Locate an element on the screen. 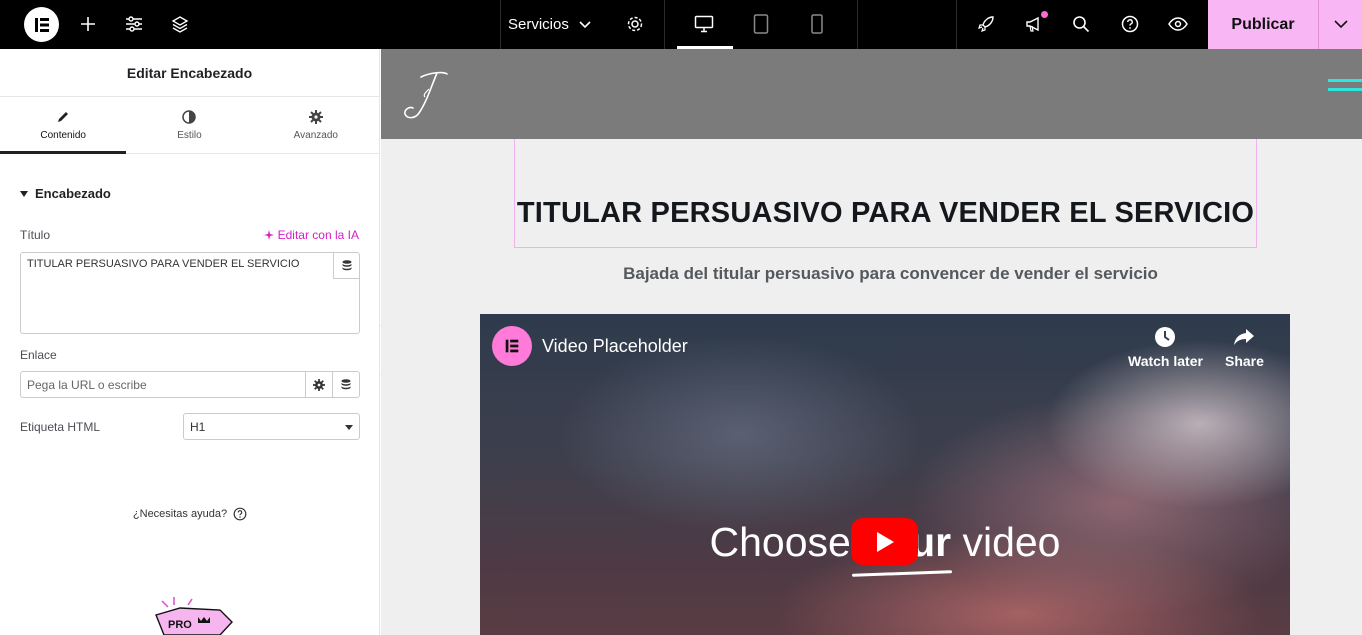 Image resolution: width=1362 pixels, height=635 pixels. structure-button is located at coordinates (180, 24).